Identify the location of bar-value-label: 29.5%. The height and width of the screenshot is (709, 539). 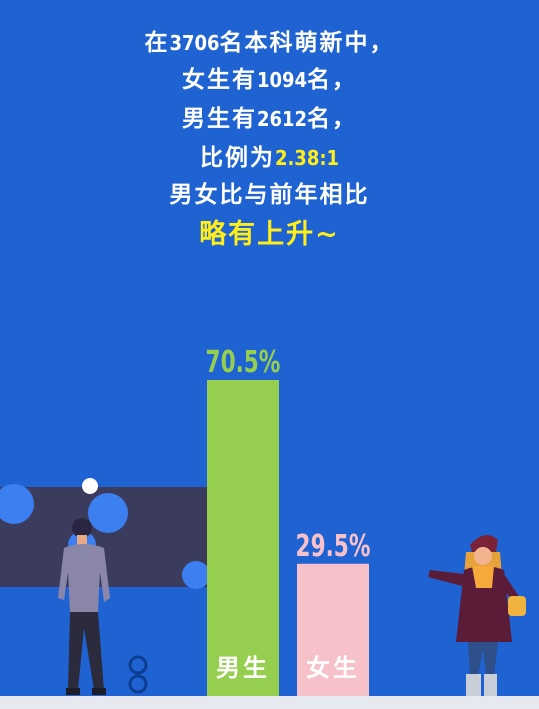
(333, 546).